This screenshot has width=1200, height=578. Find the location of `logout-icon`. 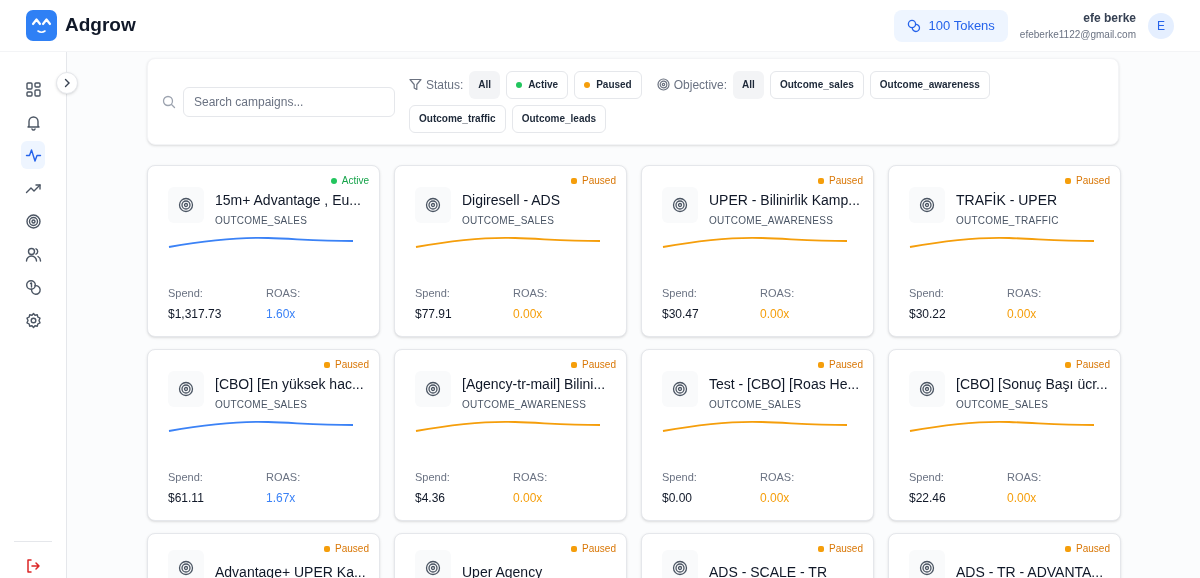

logout-icon is located at coordinates (33, 566).